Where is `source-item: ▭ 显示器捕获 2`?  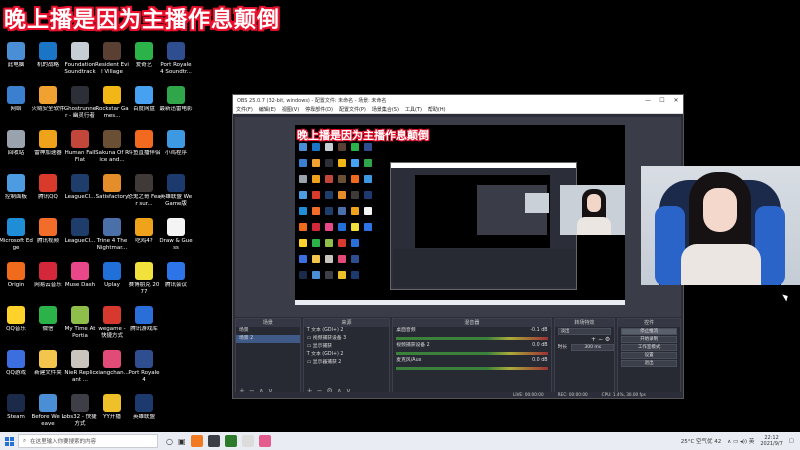
source-item: ▭ 显示器捕获 2 is located at coordinates (347, 363).